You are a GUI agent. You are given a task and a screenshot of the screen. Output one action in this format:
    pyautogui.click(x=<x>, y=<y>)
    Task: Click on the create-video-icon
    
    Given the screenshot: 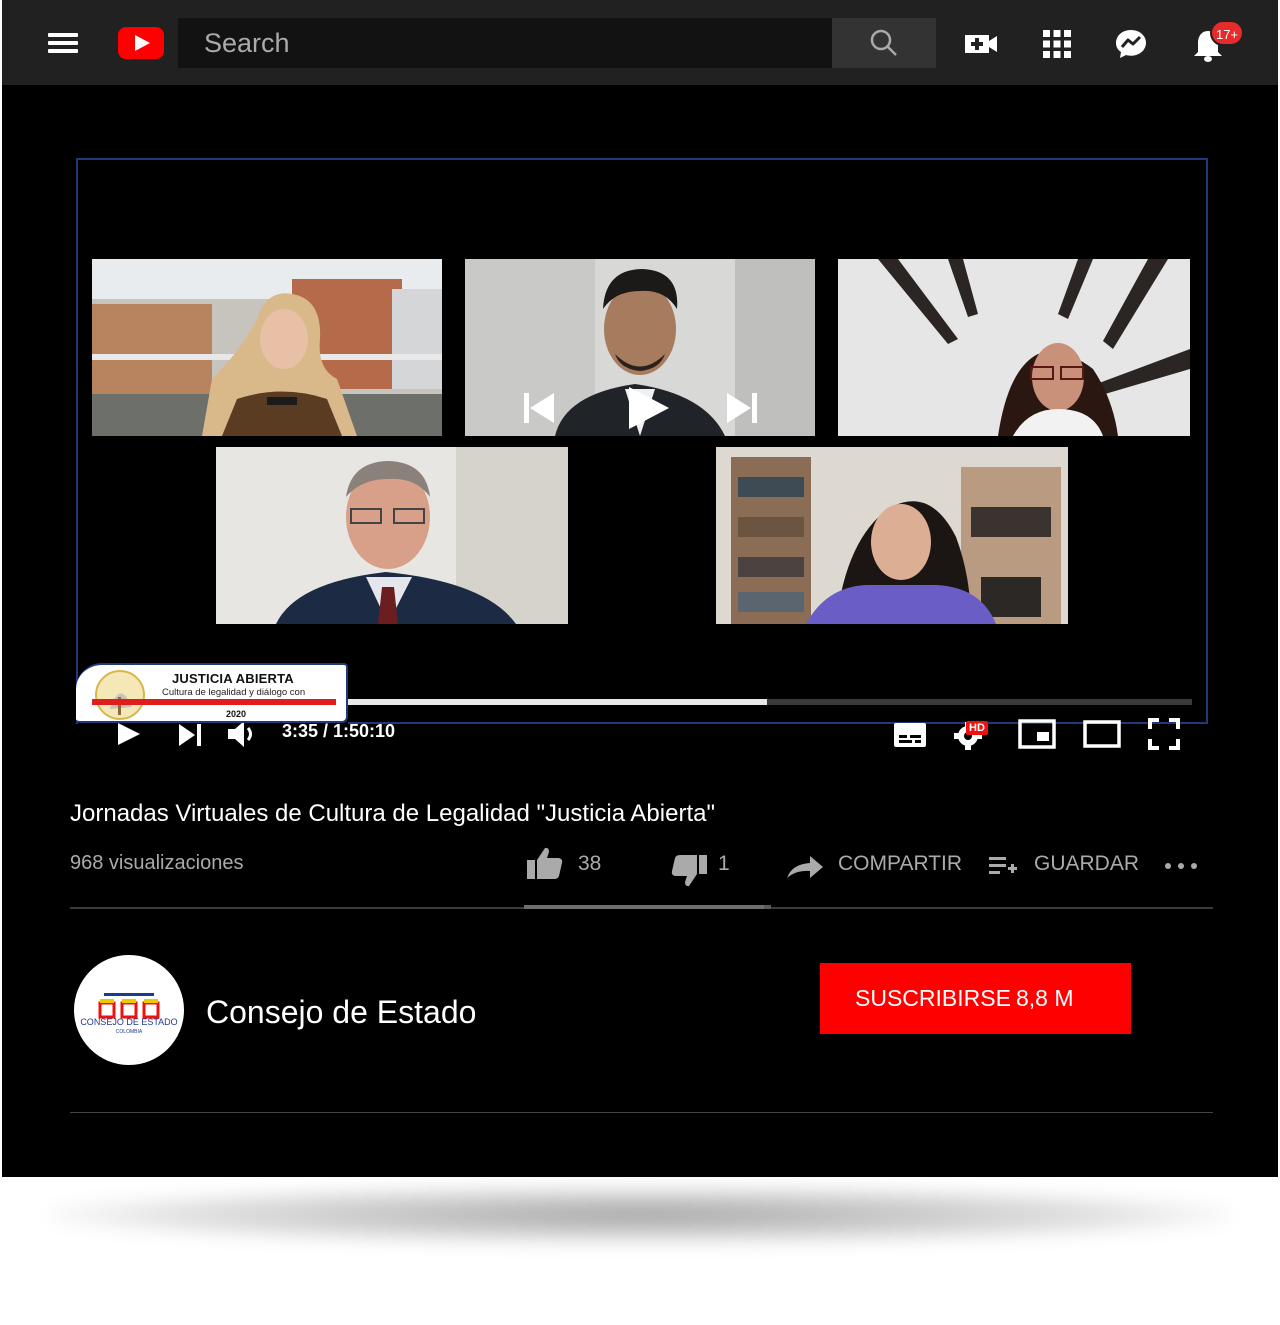 What is the action you would take?
    pyautogui.click(x=981, y=44)
    